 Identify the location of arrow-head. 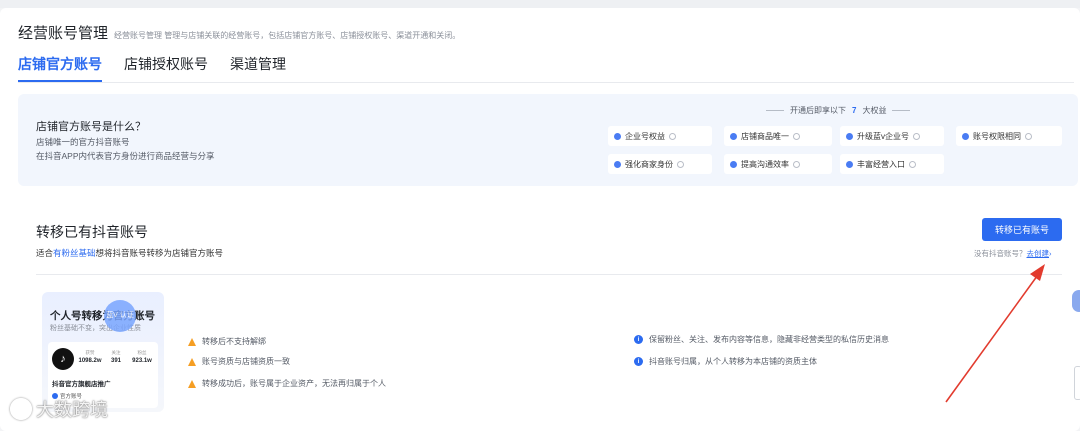
(1037, 272).